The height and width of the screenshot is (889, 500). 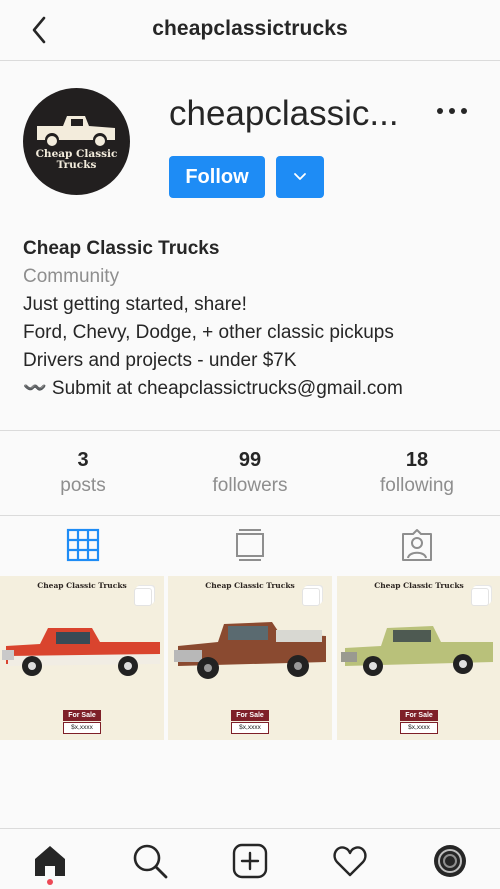 I want to click on profile-stats: 3 posts 99 followers 18 following, so click(x=250, y=473).